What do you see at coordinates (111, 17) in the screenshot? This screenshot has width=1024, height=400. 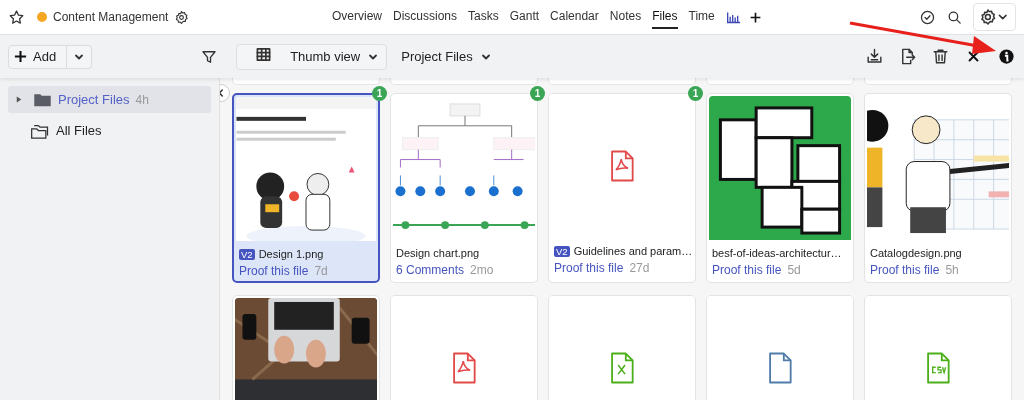 I see `project-name: Content Management` at bounding box center [111, 17].